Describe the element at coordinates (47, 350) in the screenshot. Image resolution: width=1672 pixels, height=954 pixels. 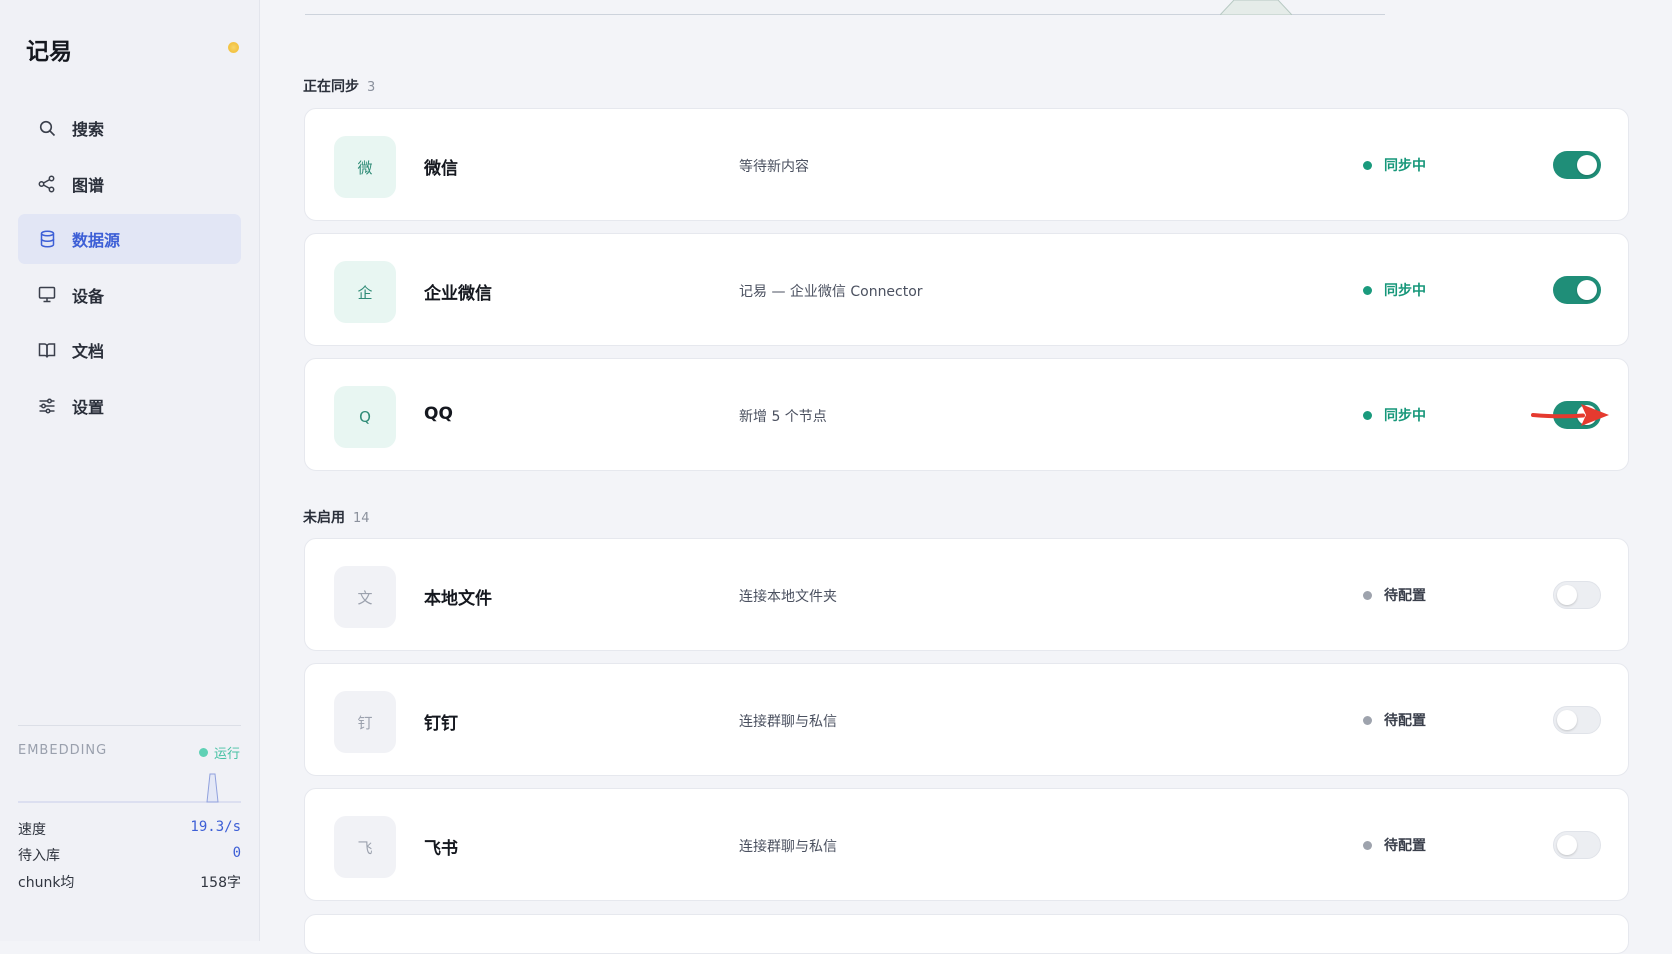
I see `book-icon` at that location.